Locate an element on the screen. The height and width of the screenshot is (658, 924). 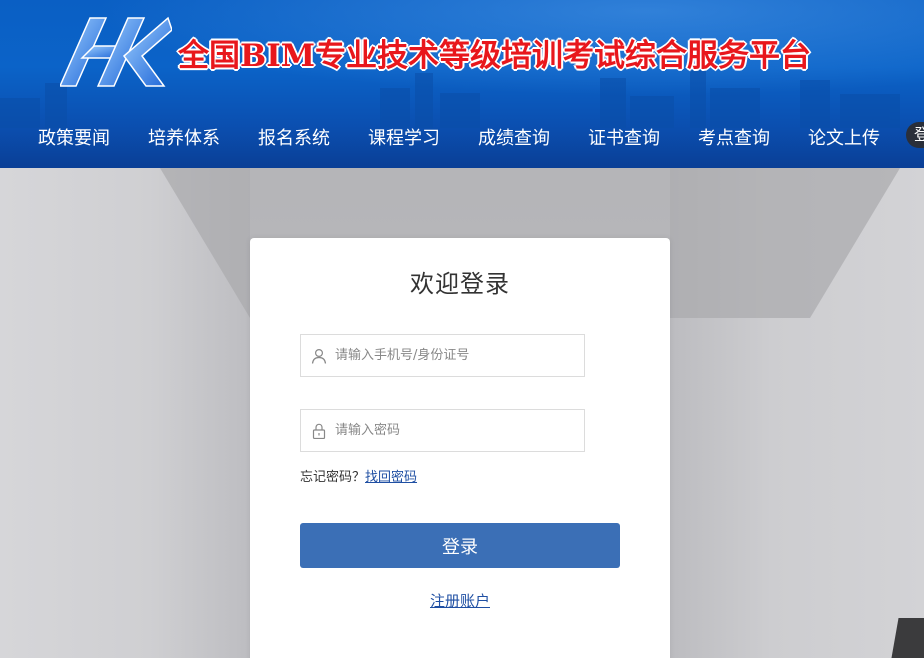
recover-password-link: 找回密码 is located at coordinates (391, 477).